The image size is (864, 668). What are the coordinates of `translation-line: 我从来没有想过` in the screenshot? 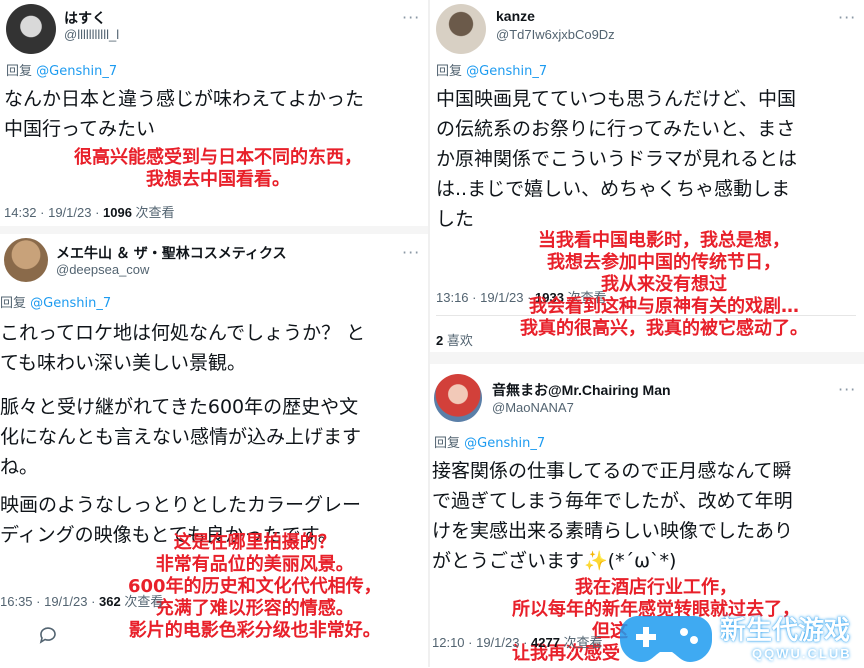 It's located at (664, 284).